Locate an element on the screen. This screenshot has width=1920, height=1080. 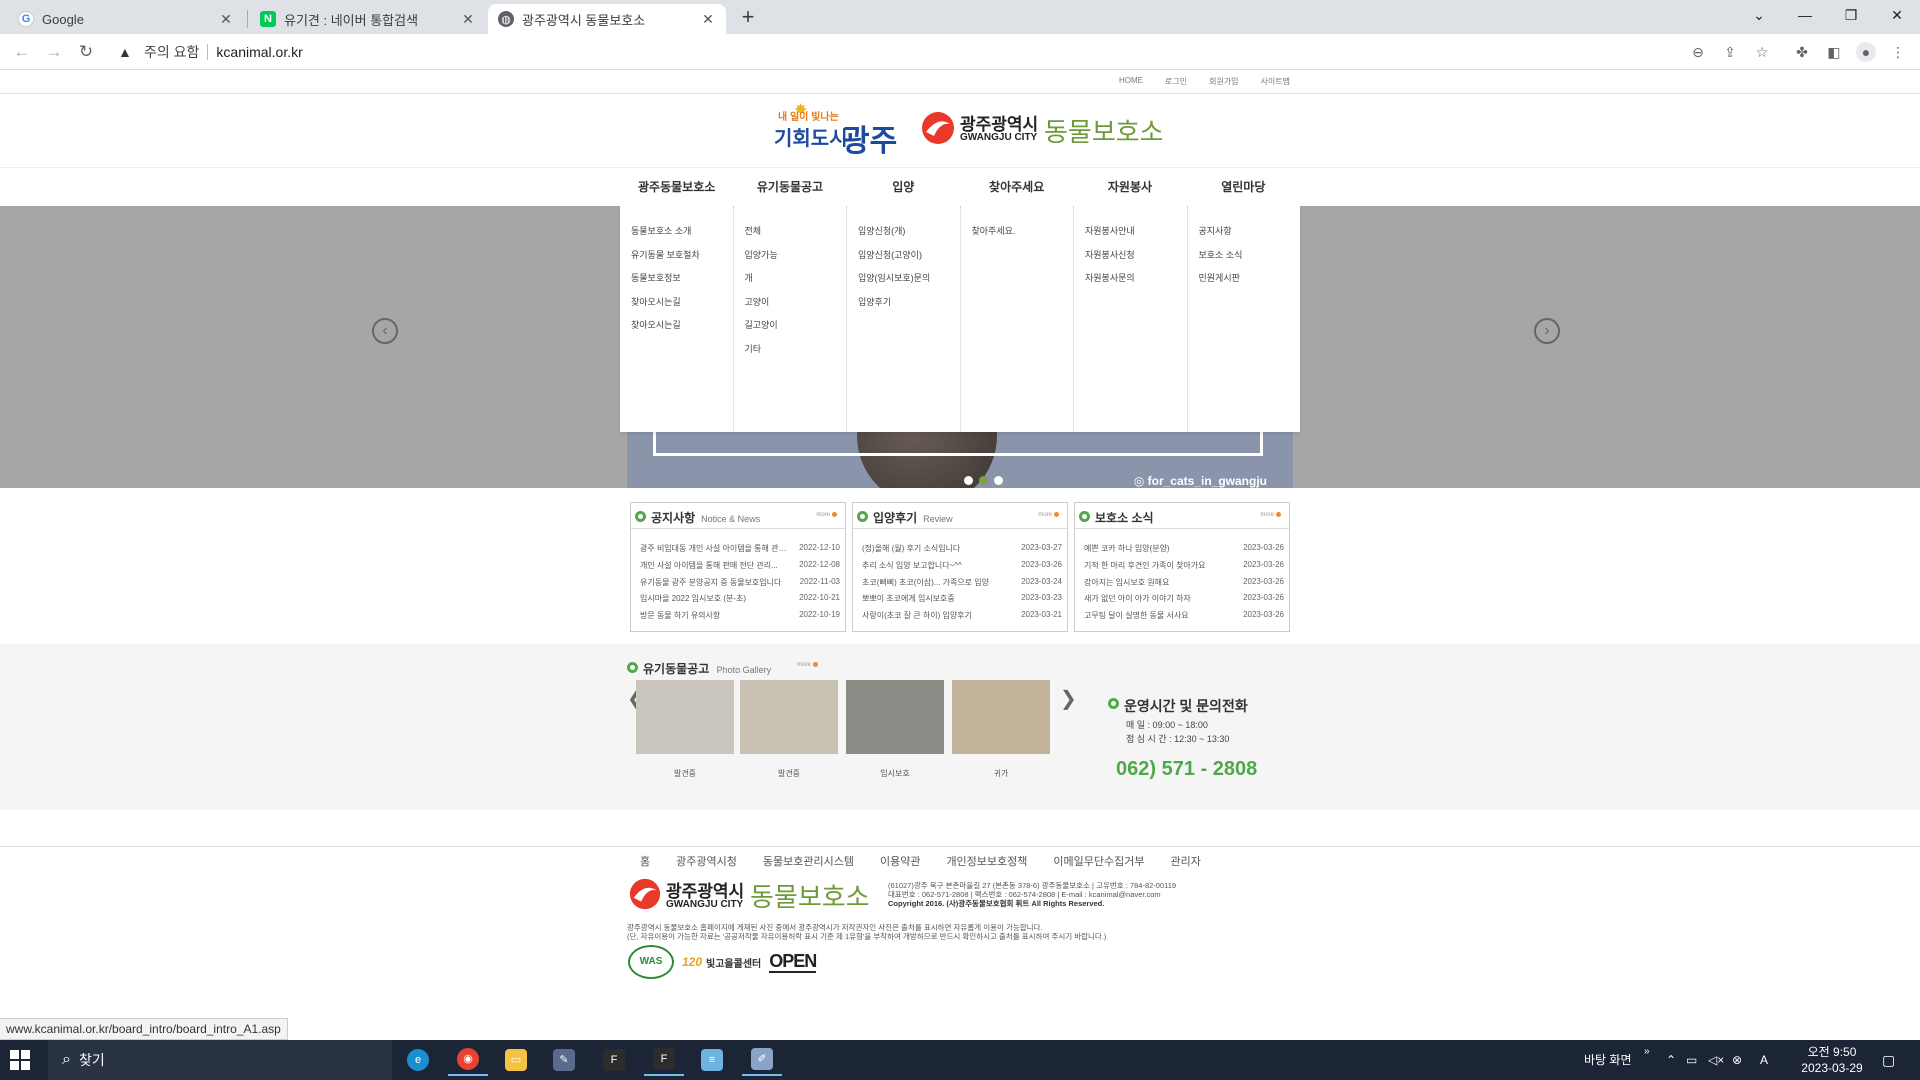
submenu-link: 입양신청(고양이) is located at coordinates (909, 260).